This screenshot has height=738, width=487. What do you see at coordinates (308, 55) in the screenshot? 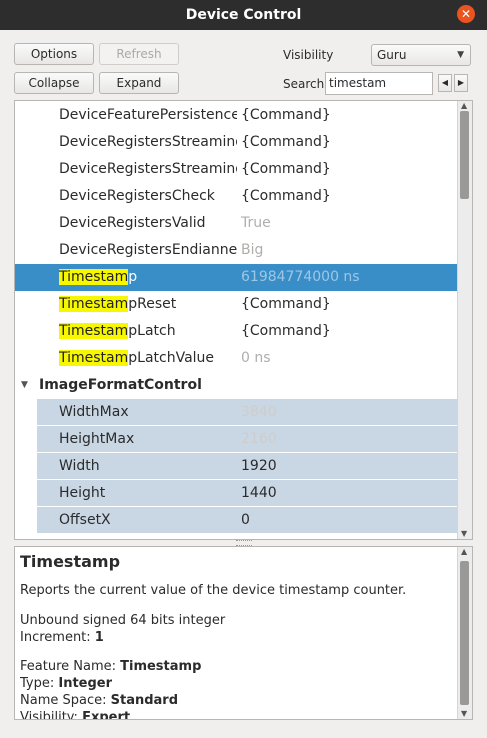
I see `visibility-label: Visibility` at bounding box center [308, 55].